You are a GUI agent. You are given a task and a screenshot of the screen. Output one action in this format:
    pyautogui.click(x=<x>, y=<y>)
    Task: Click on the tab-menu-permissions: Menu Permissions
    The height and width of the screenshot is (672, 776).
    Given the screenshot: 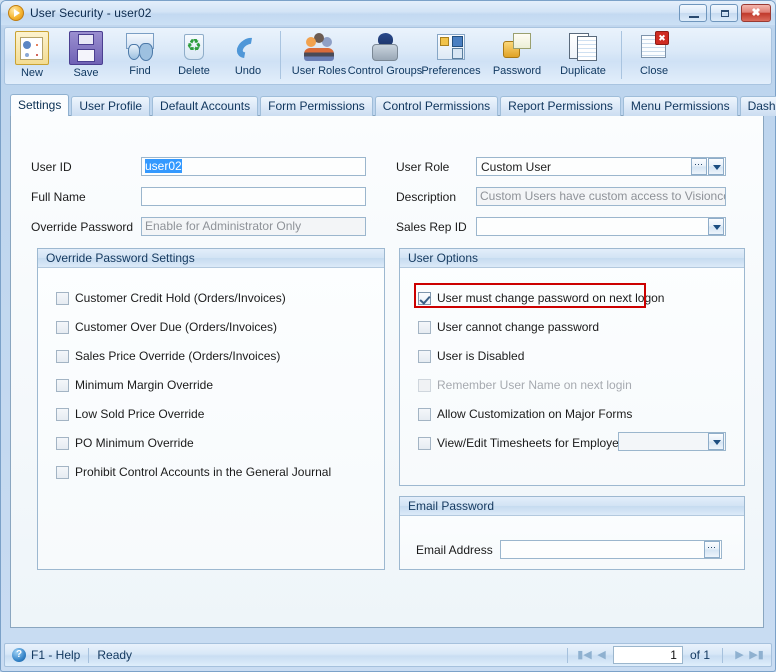 What is the action you would take?
    pyautogui.click(x=680, y=106)
    